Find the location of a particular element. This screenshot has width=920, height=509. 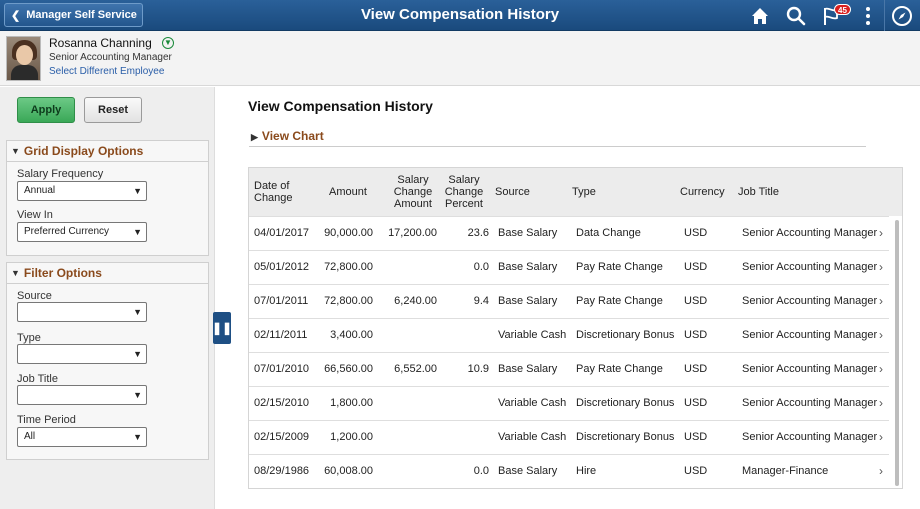

more-vertical-icon is located at coordinates (868, 16).